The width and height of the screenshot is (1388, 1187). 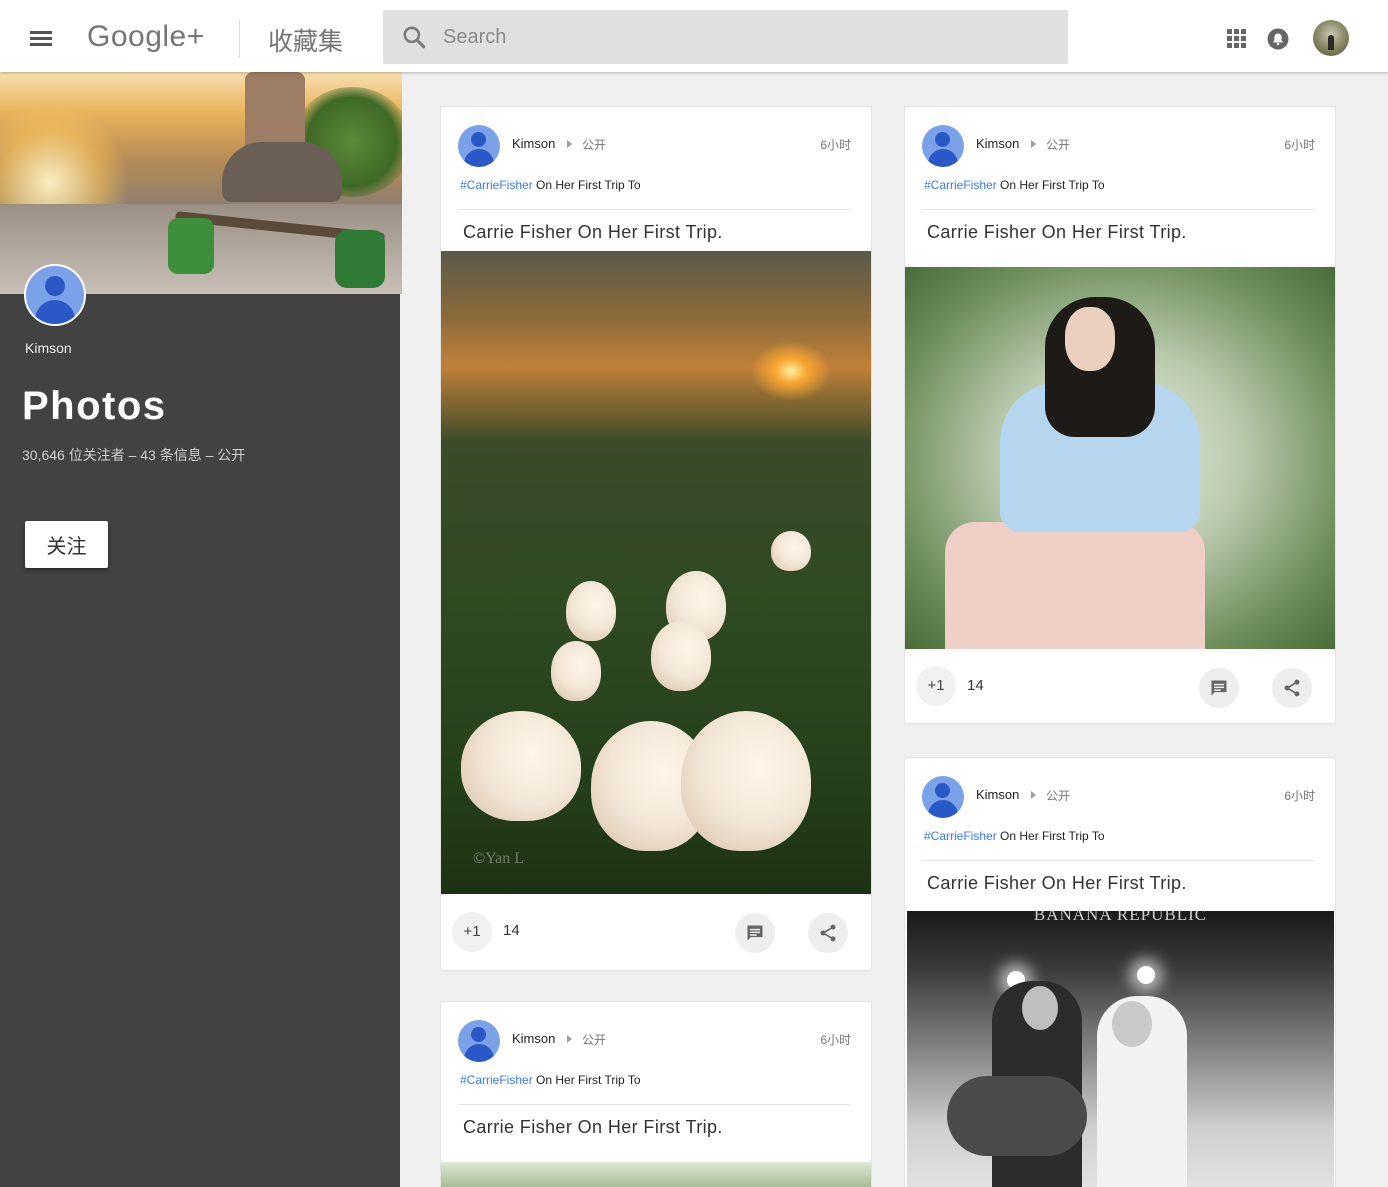 What do you see at coordinates (1331, 38) in the screenshot?
I see `user-avatar` at bounding box center [1331, 38].